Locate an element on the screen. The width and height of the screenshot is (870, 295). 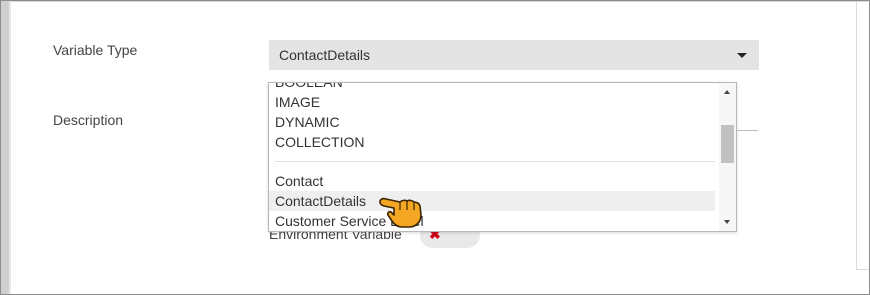
arrow-up-icon is located at coordinates (727, 92).